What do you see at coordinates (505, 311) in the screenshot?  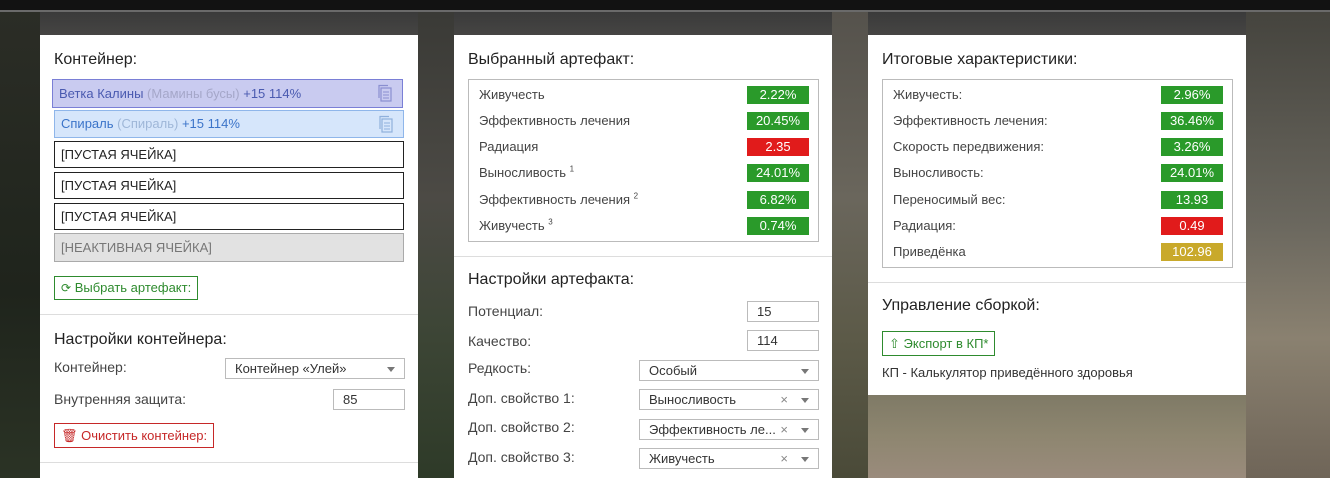 I see `potential-label: Потенциал:` at bounding box center [505, 311].